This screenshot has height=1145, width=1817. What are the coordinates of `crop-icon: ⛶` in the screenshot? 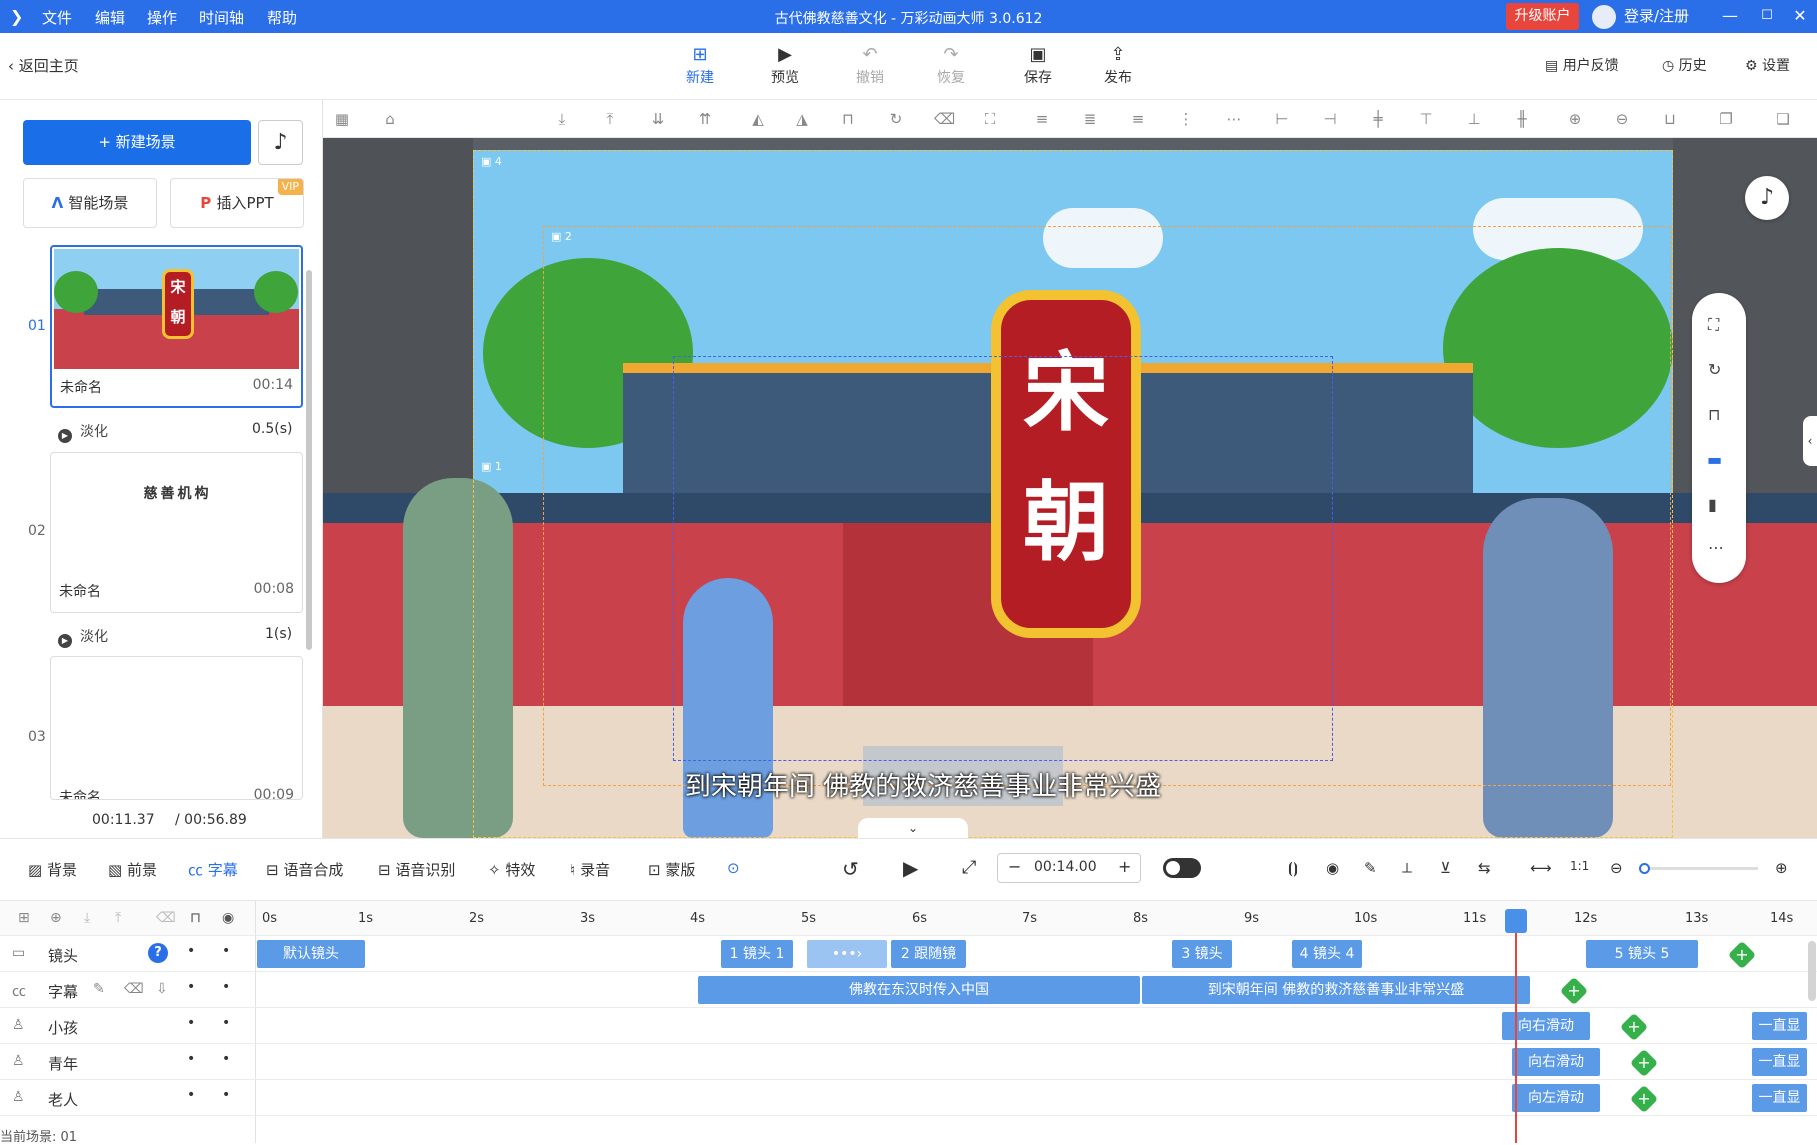 It's located at (990, 119).